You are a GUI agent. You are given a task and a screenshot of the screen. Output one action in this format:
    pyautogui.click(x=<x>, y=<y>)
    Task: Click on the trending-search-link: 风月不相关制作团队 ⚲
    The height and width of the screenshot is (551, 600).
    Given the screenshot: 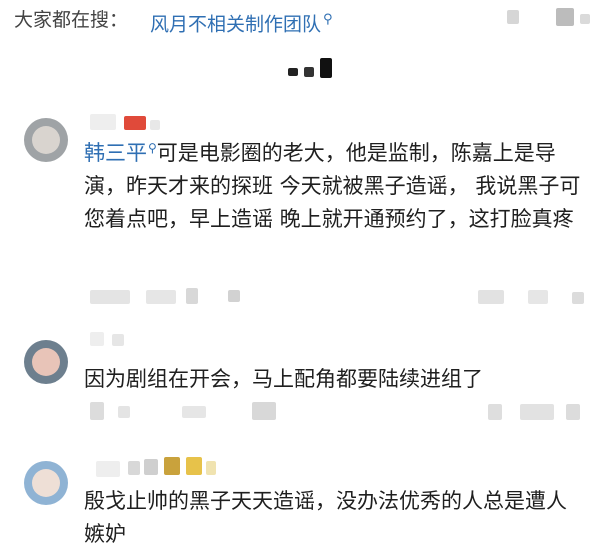 What is the action you would take?
    pyautogui.click(x=241, y=22)
    